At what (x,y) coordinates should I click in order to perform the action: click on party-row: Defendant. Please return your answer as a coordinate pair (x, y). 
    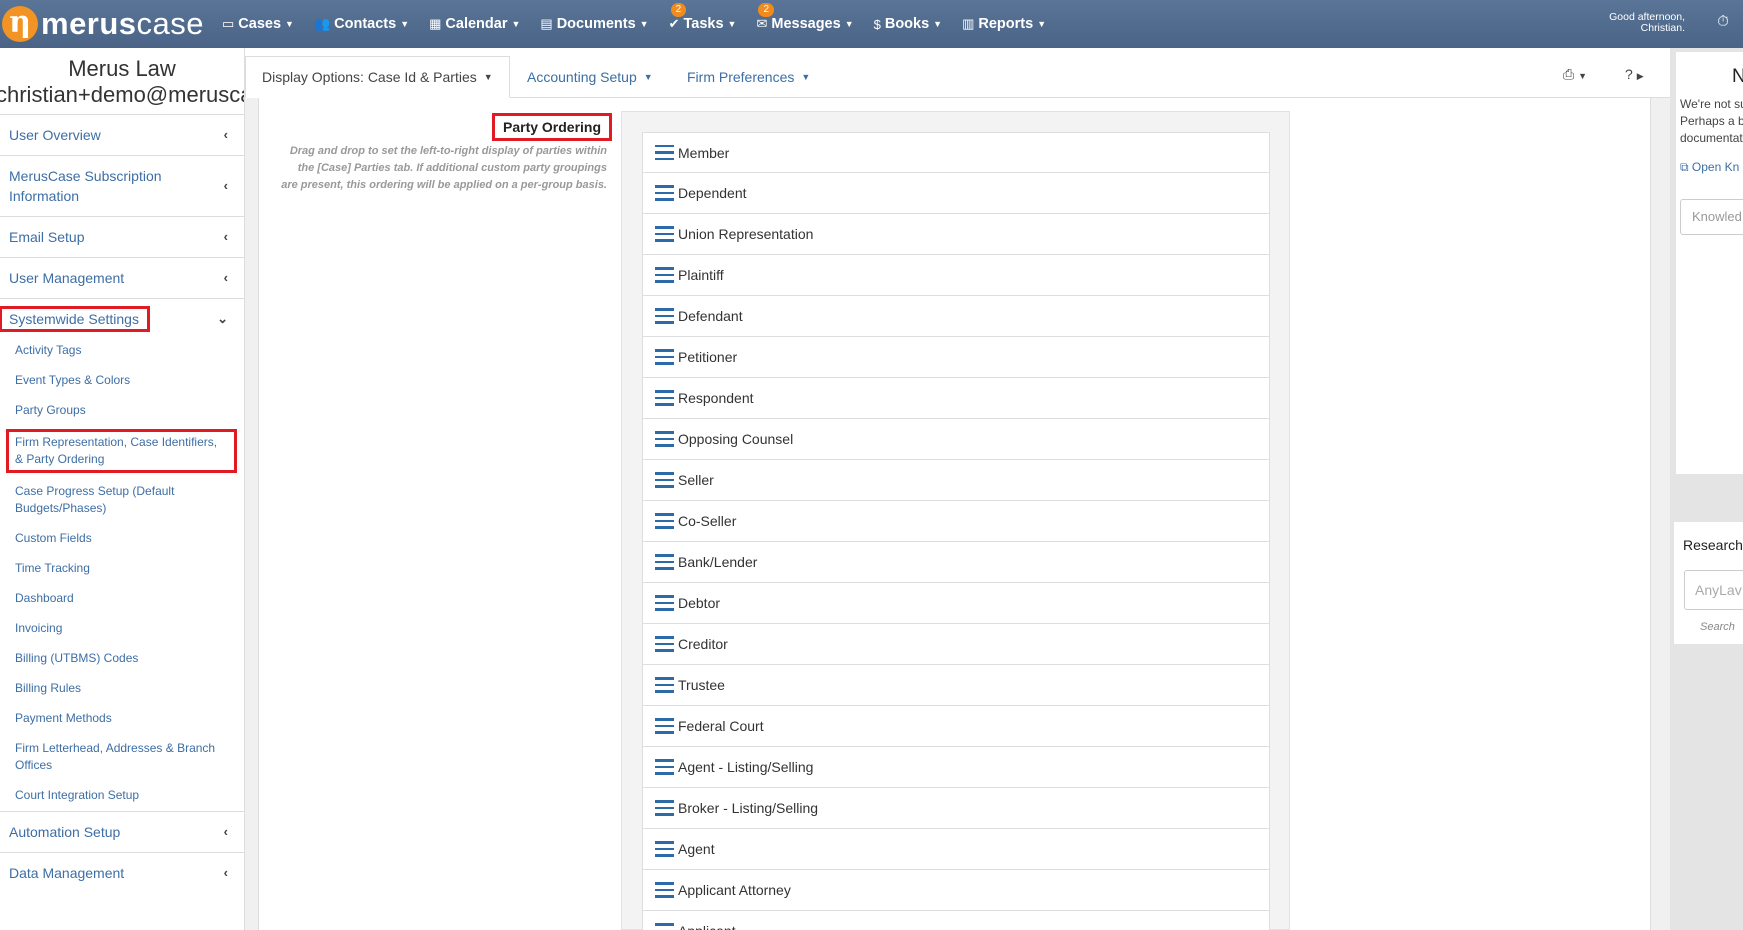
    Looking at the image, I should click on (956, 316).